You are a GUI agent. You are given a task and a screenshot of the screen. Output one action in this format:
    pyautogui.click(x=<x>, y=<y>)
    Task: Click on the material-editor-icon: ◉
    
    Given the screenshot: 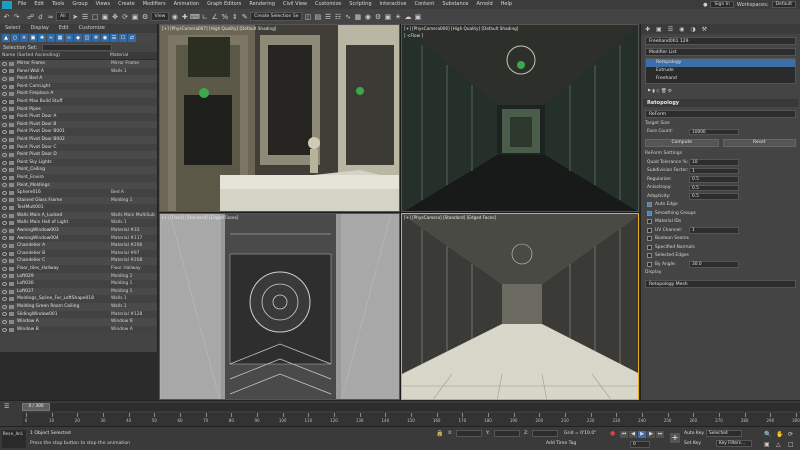 What is the action you would take?
    pyautogui.click(x=367, y=16)
    